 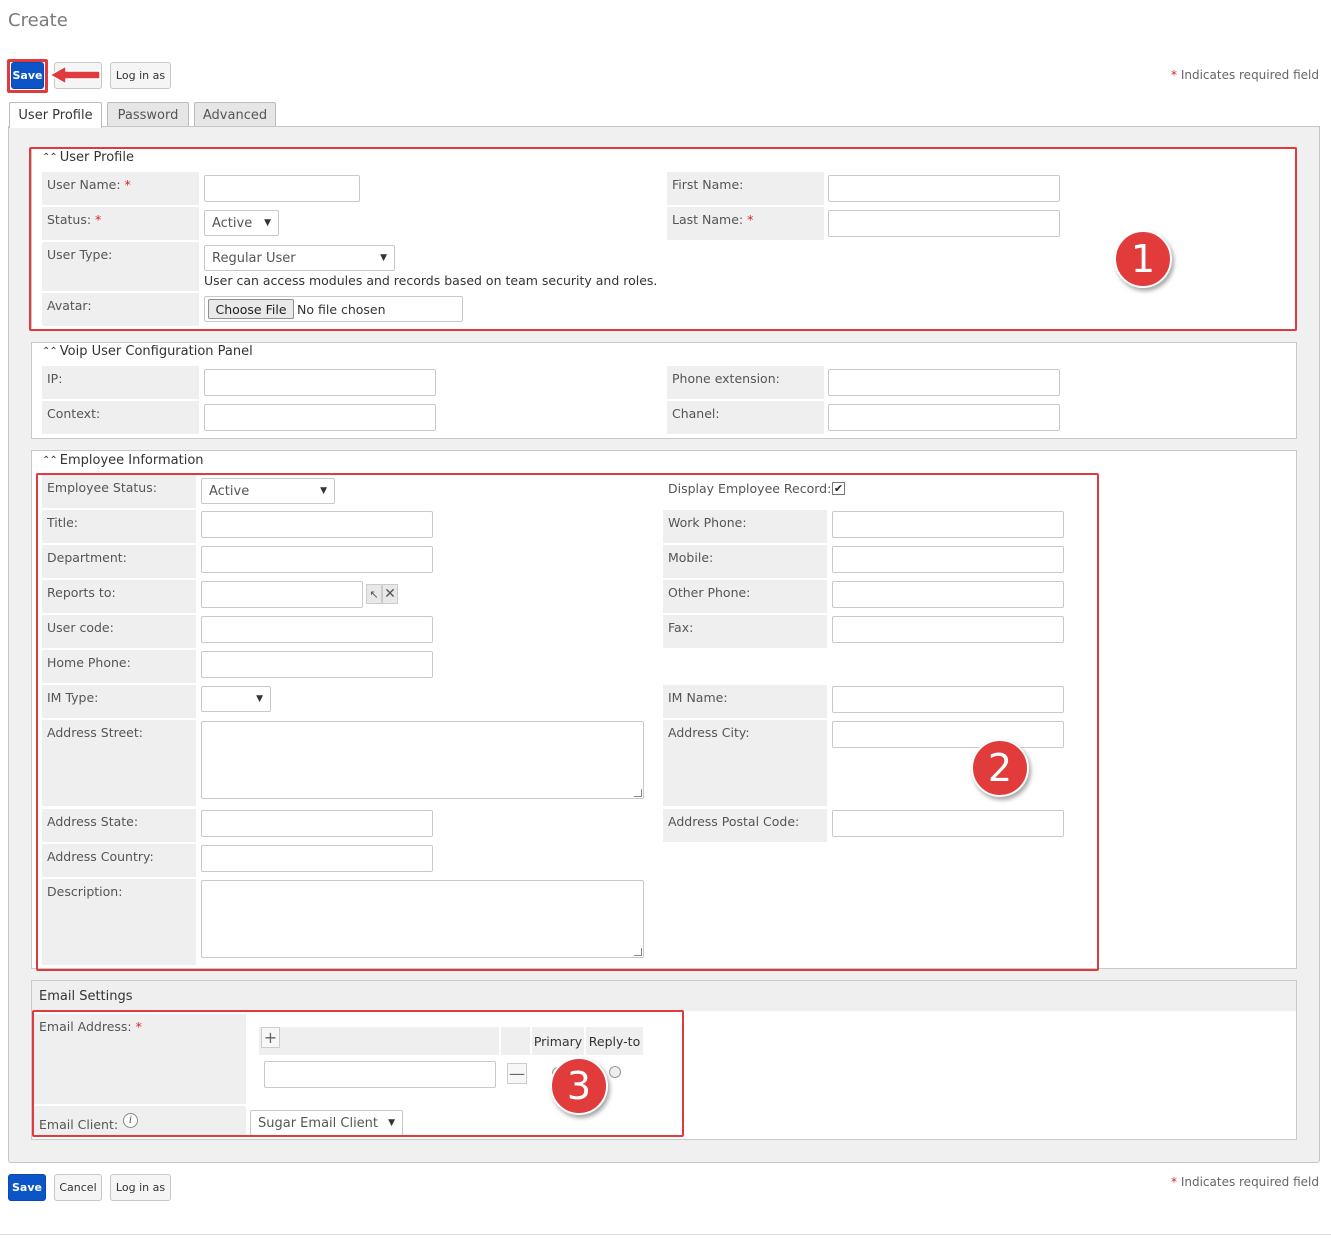 I want to click on save-button-top: Save, so click(x=27, y=75).